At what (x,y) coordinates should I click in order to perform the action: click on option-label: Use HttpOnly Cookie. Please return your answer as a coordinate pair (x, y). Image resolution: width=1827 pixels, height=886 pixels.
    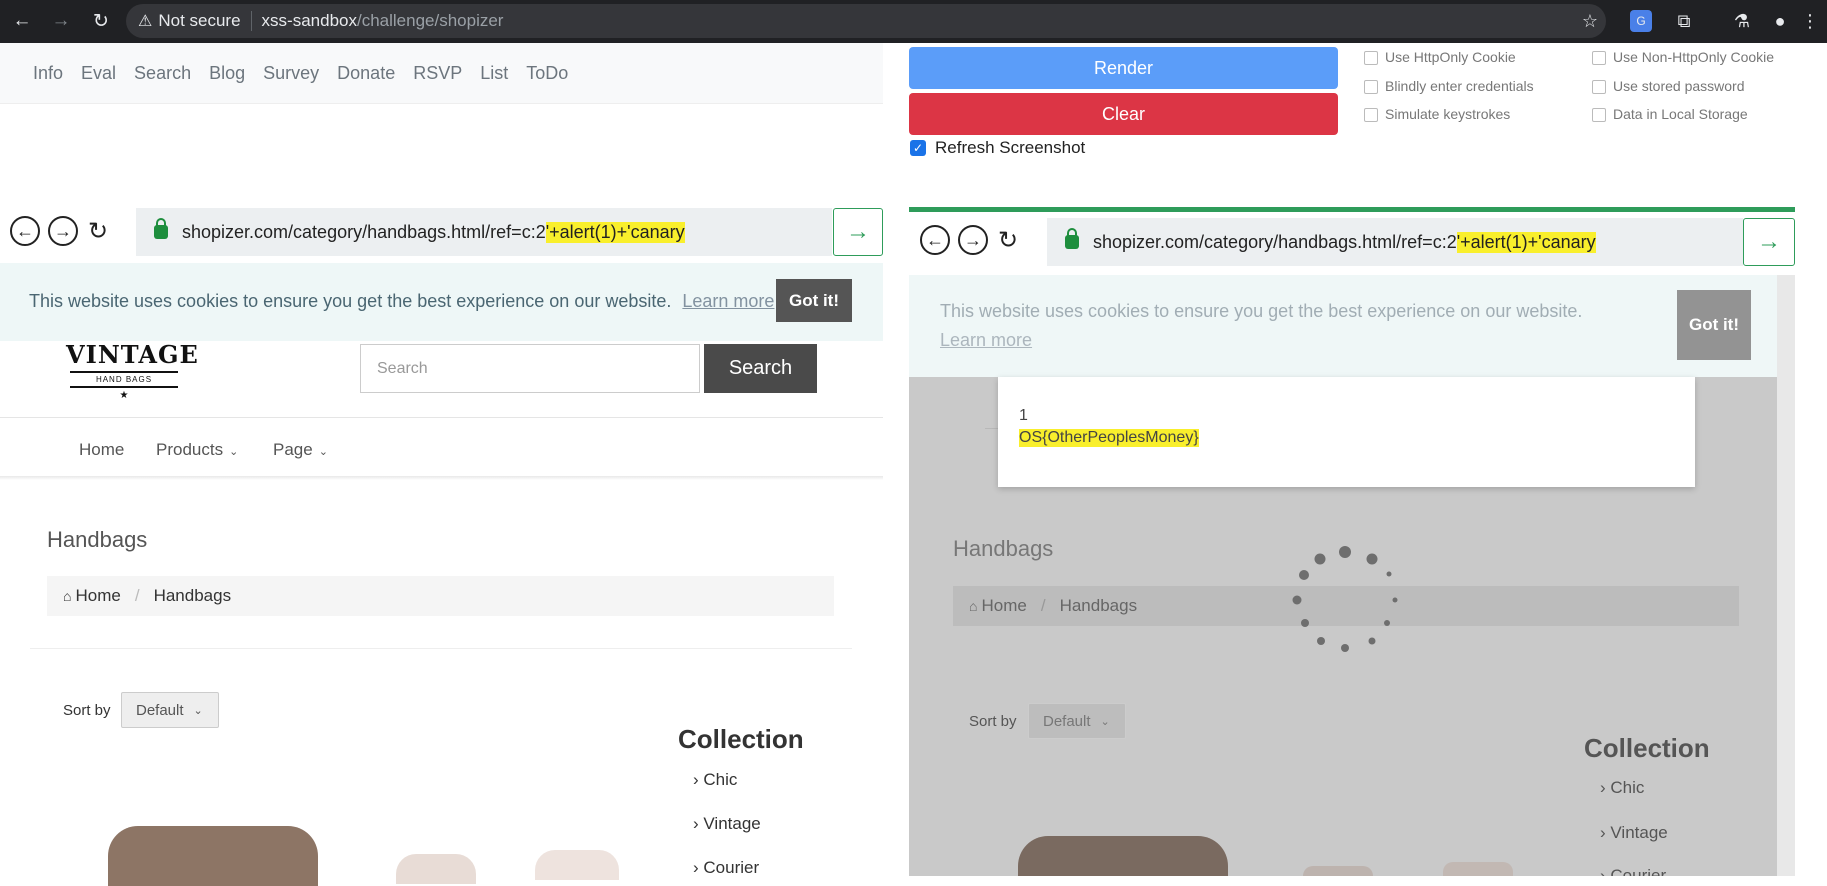
    Looking at the image, I should click on (1450, 57).